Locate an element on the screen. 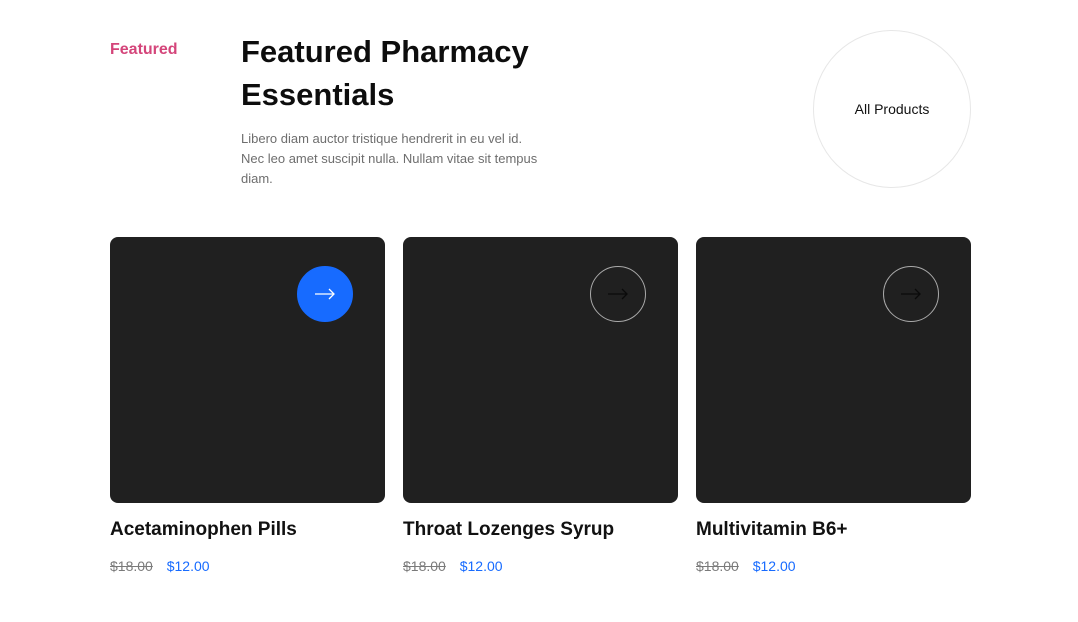 The height and width of the screenshot is (622, 1078). product-card: Throat Lozenges Syrup $18.00 $12.00 is located at coordinates (540, 406).